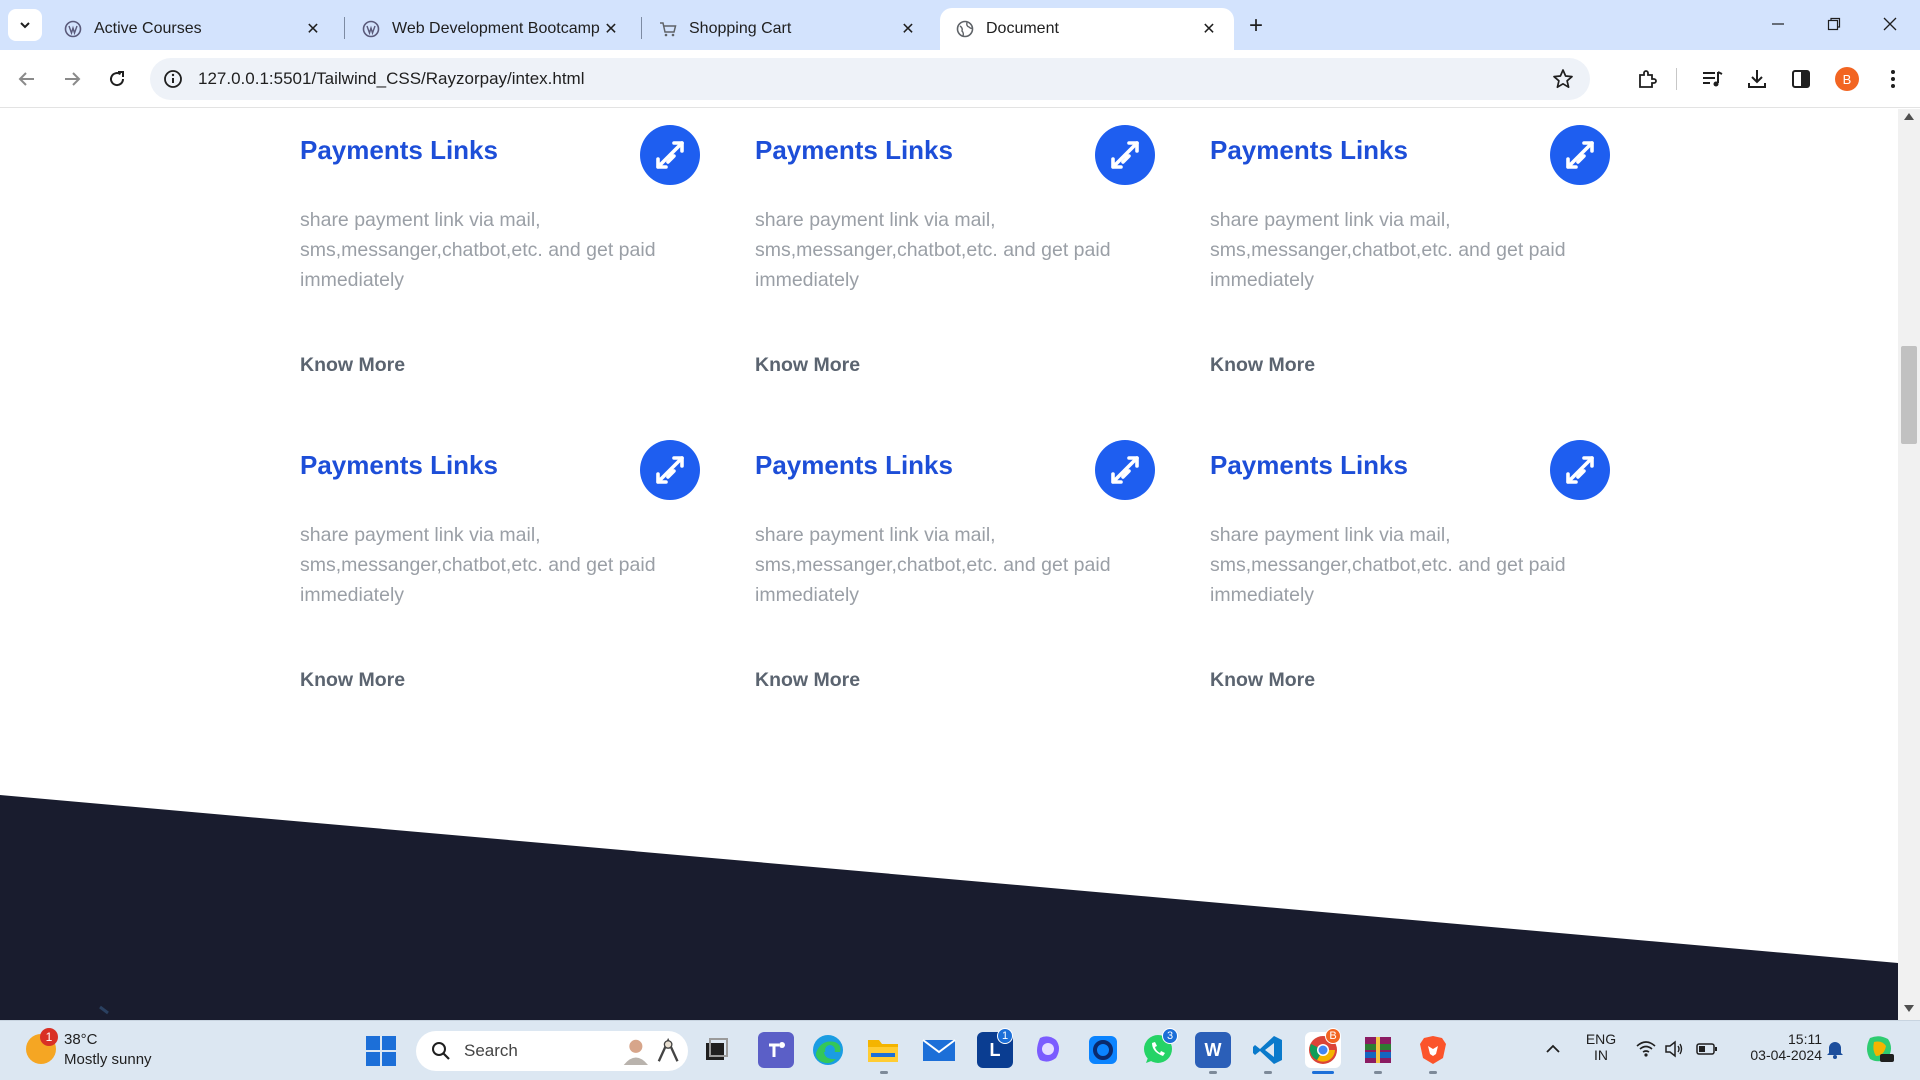 The image size is (1920, 1080). I want to click on language-code: ENG, so click(1601, 1039).